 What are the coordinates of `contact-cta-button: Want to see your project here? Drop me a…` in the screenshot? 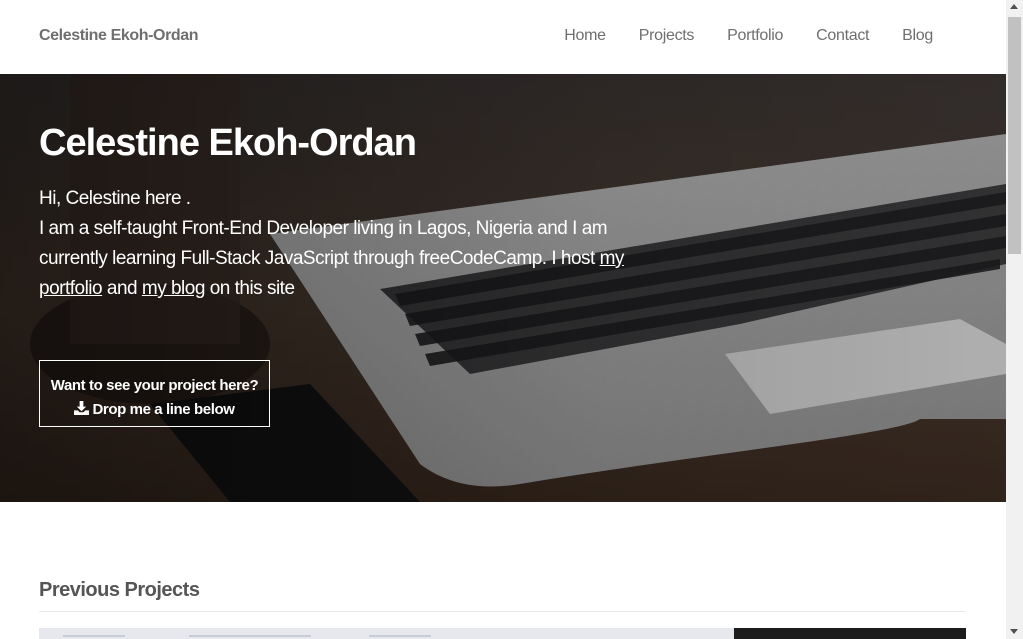 It's located at (154, 393).